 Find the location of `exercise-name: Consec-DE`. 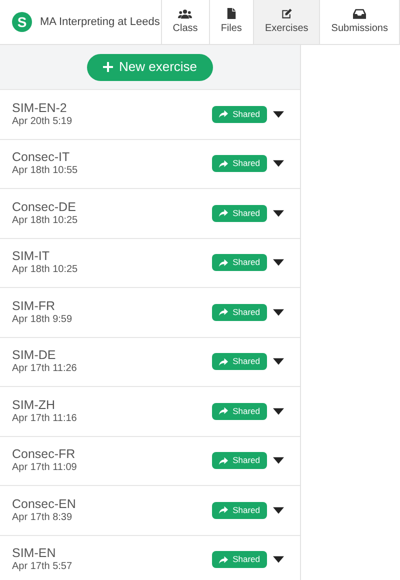

exercise-name: Consec-DE is located at coordinates (44, 207).